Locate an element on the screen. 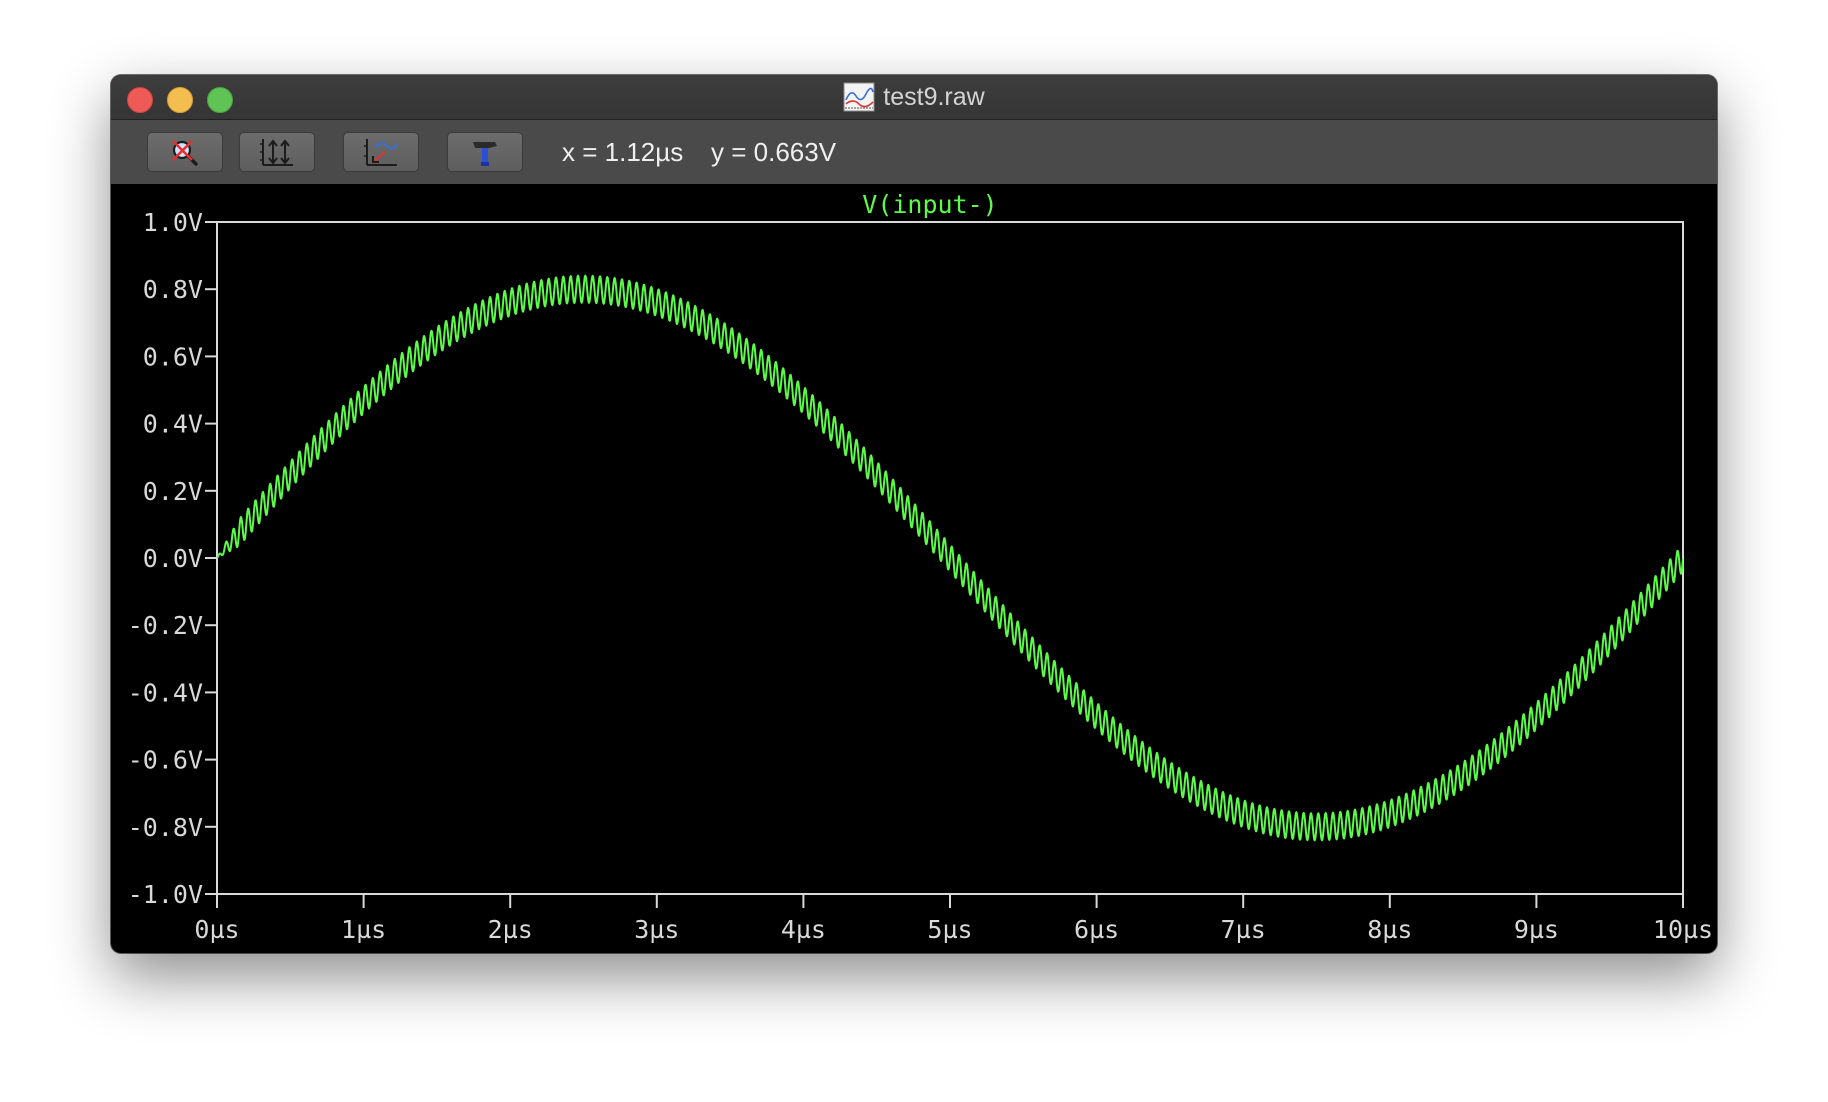 The width and height of the screenshot is (1828, 1102). y-tick-label: -0.4V is located at coordinates (165, 692).